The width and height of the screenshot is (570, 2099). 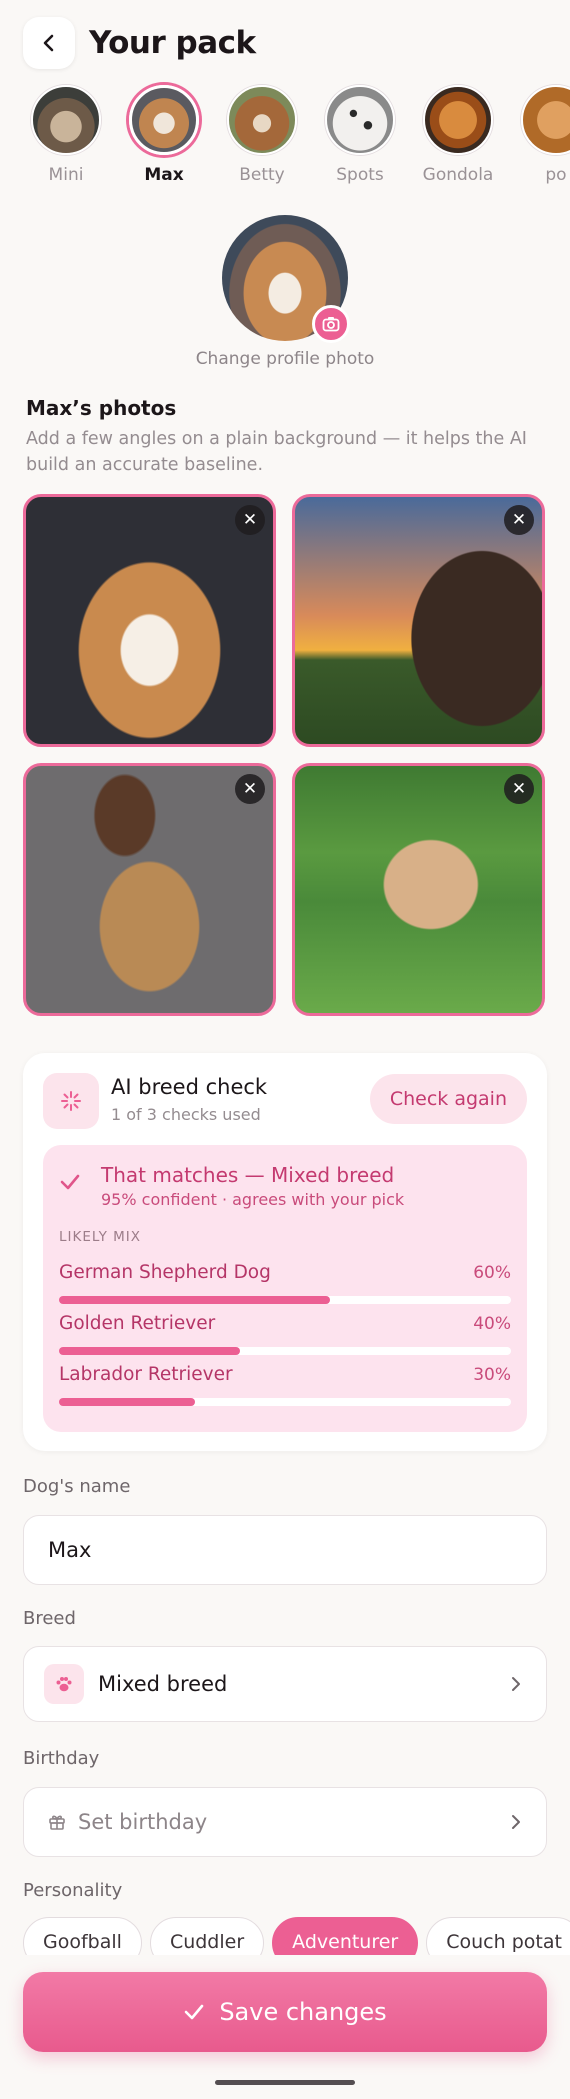 I want to click on header: Your pack, so click(x=139, y=43).